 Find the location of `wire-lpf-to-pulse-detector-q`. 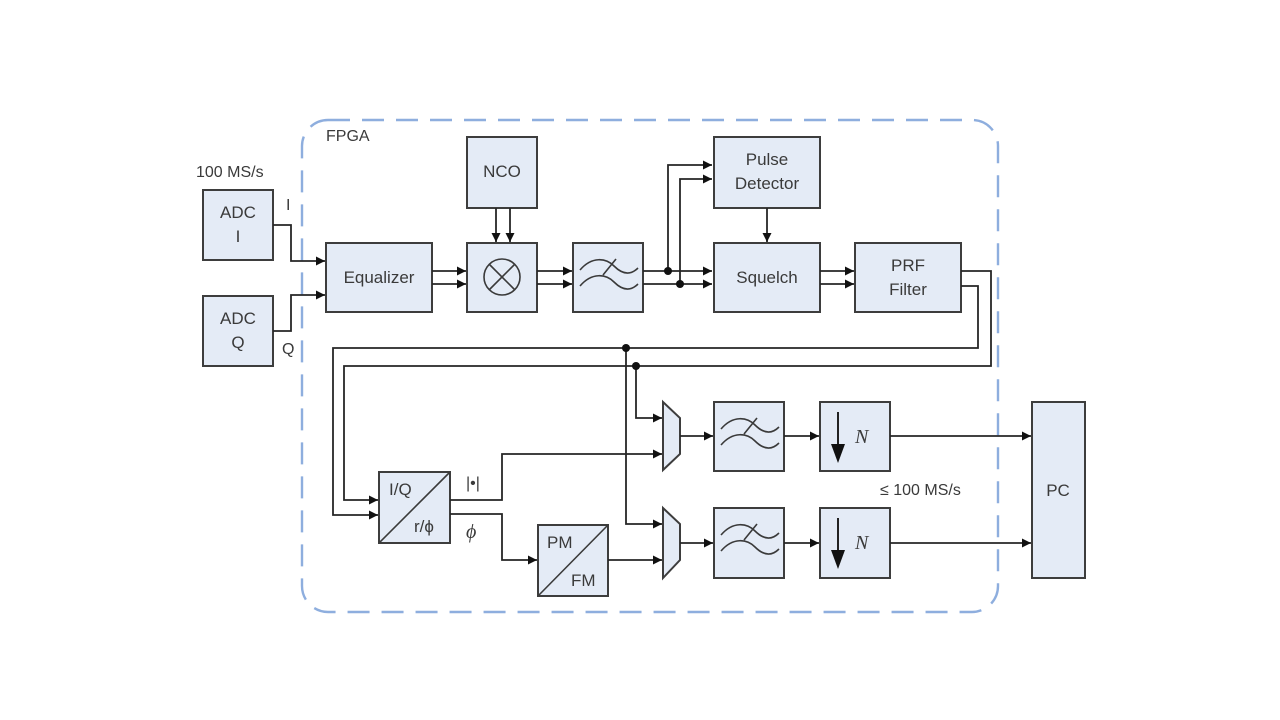

wire-lpf-to-pulse-detector-q is located at coordinates (695, 229).